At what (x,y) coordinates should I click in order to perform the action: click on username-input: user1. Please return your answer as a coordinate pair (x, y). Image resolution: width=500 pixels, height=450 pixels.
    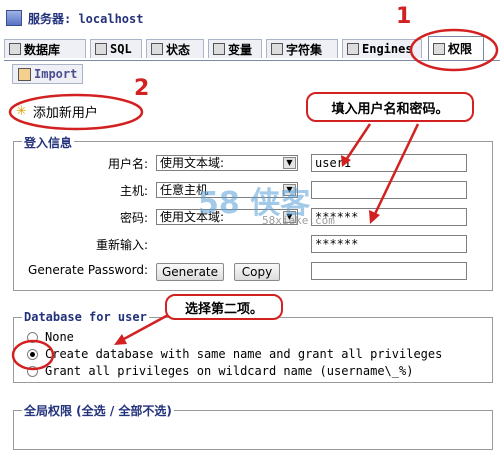
    Looking at the image, I should click on (389, 163).